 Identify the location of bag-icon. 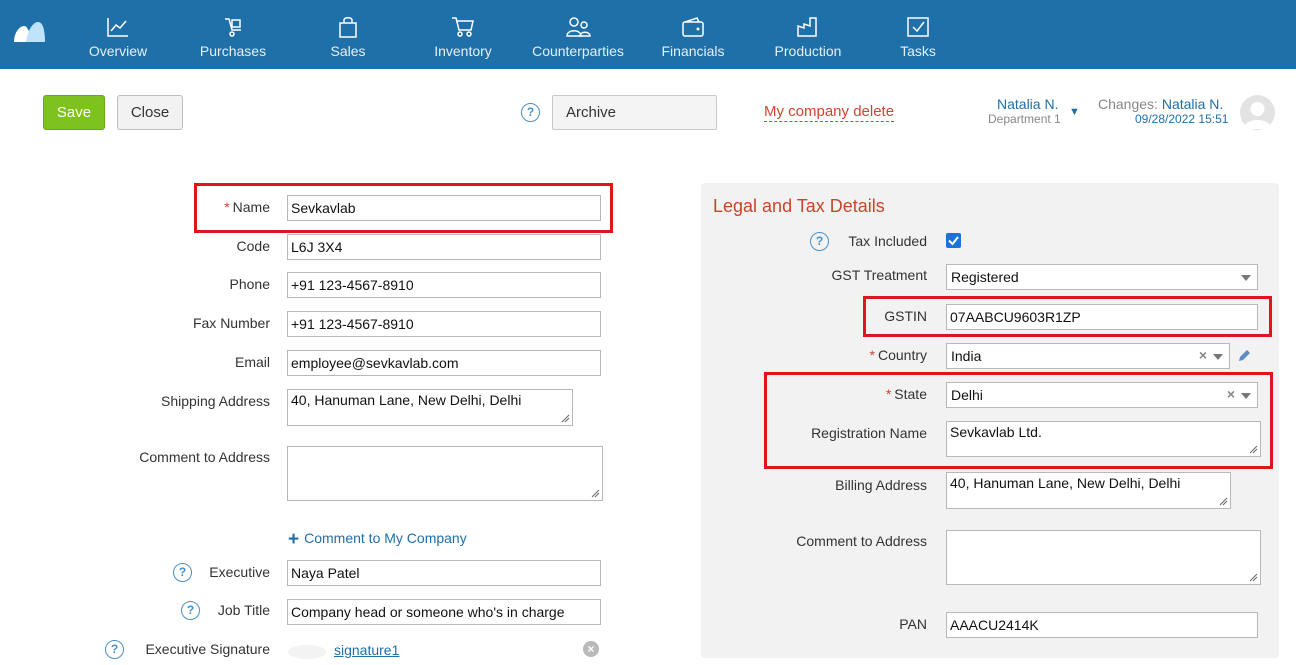
(348, 27).